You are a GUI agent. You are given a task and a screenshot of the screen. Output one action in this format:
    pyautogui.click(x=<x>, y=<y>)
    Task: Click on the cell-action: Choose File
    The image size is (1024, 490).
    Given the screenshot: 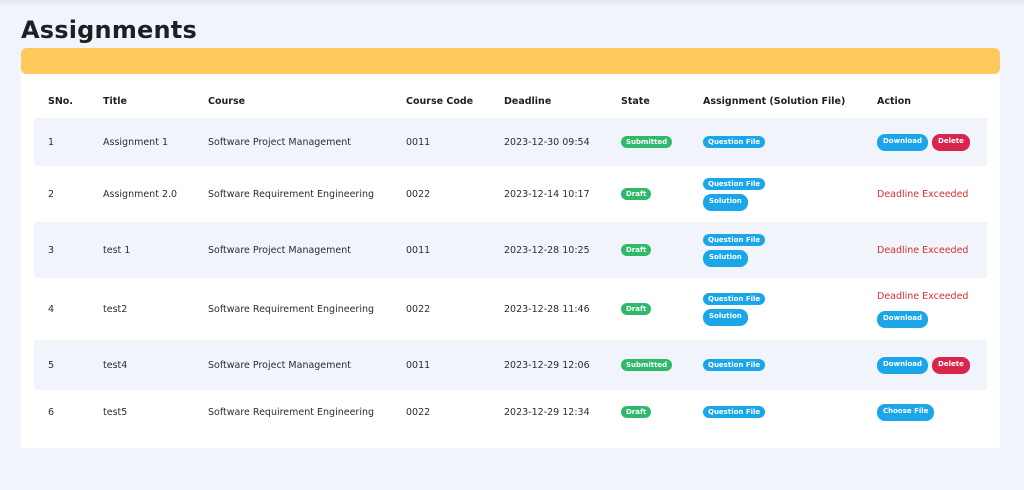 What is the action you would take?
    pyautogui.click(x=925, y=412)
    